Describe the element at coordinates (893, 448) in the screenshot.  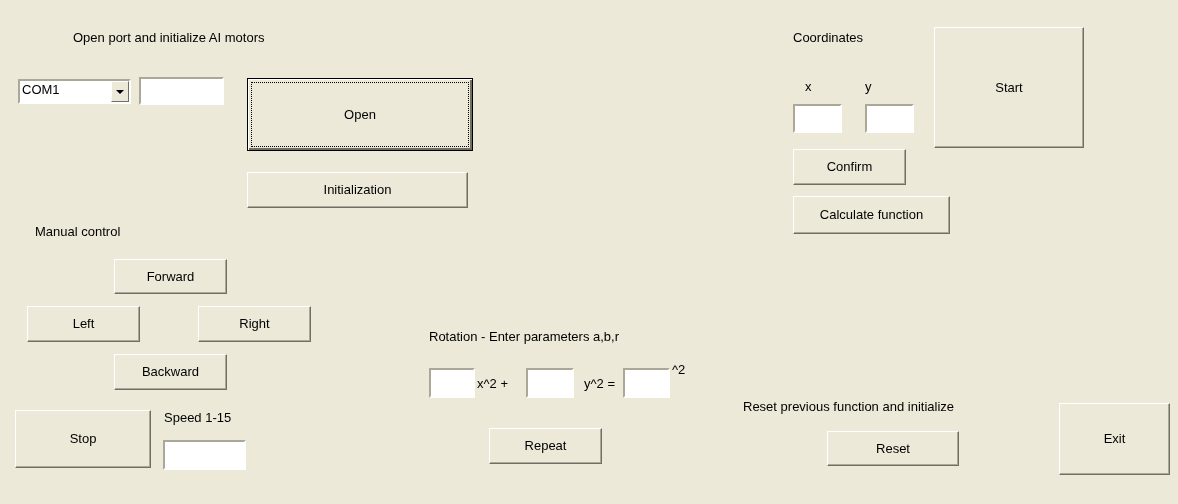
I see `button: Reset` at that location.